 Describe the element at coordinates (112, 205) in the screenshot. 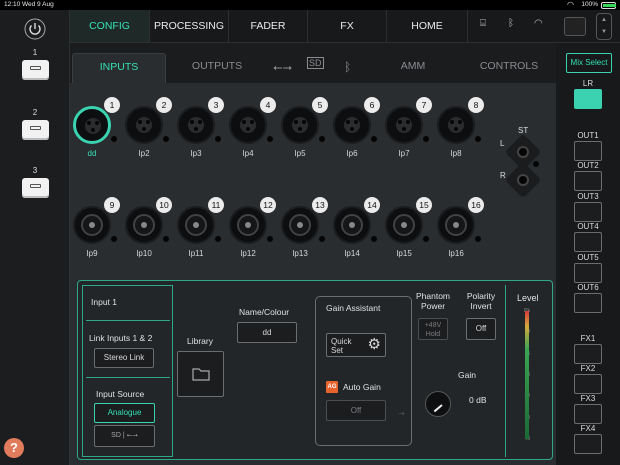

I see `input-number-badge: 9` at that location.